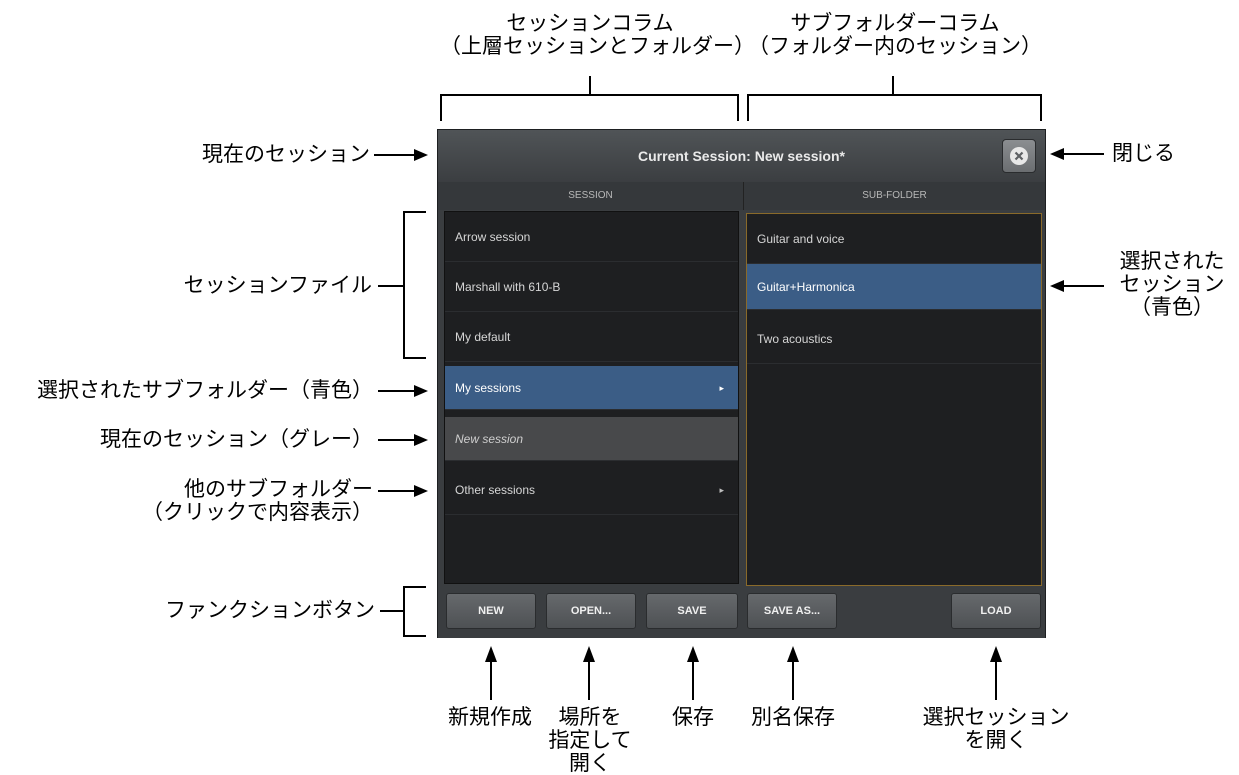  I want to click on annotation-current-session-gray: 現在のセッション（グレー）, so click(236, 439).